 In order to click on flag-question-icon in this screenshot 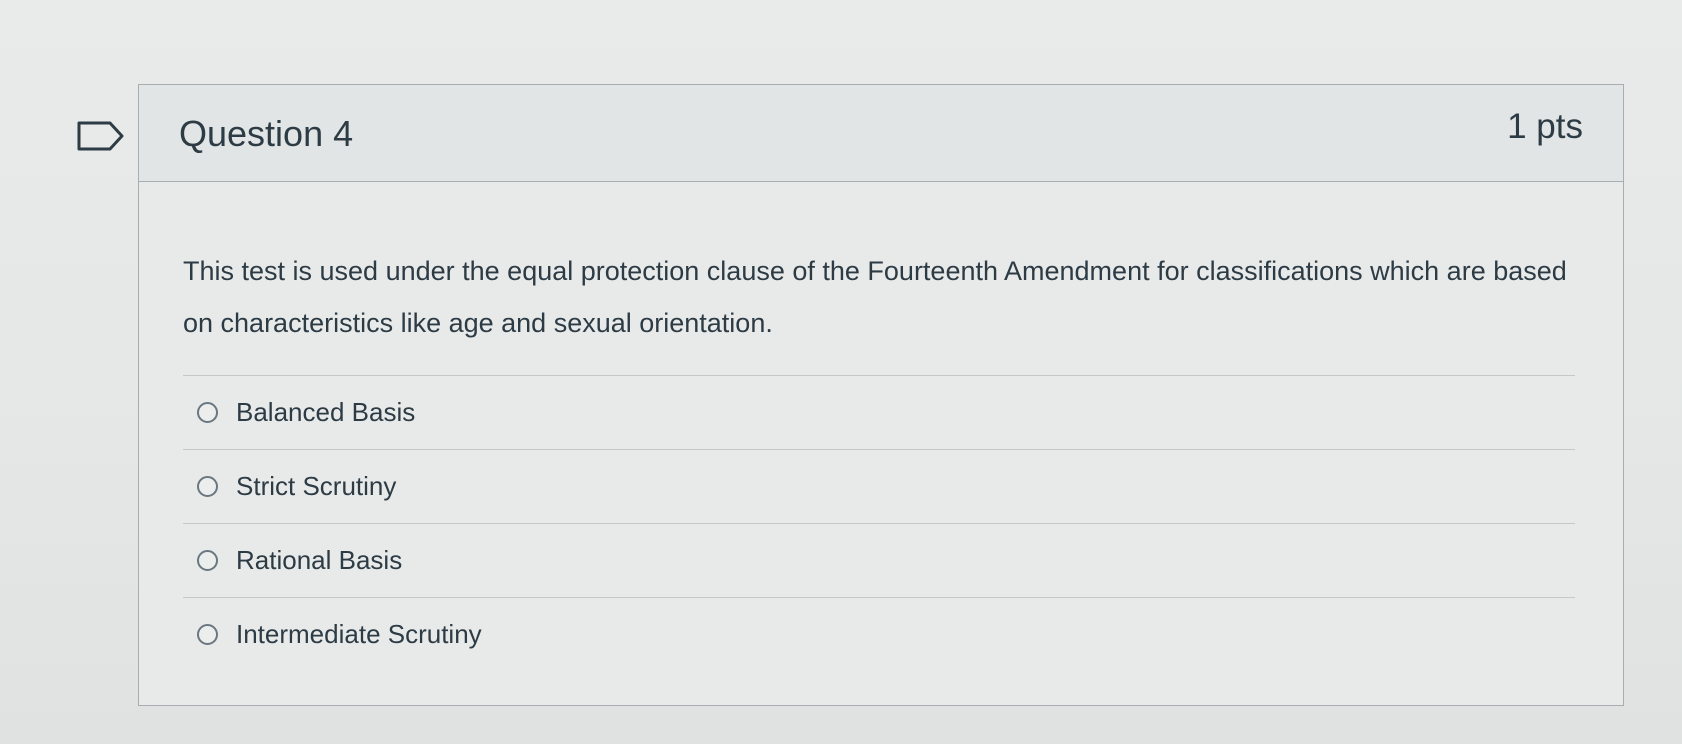, I will do `click(101, 136)`.